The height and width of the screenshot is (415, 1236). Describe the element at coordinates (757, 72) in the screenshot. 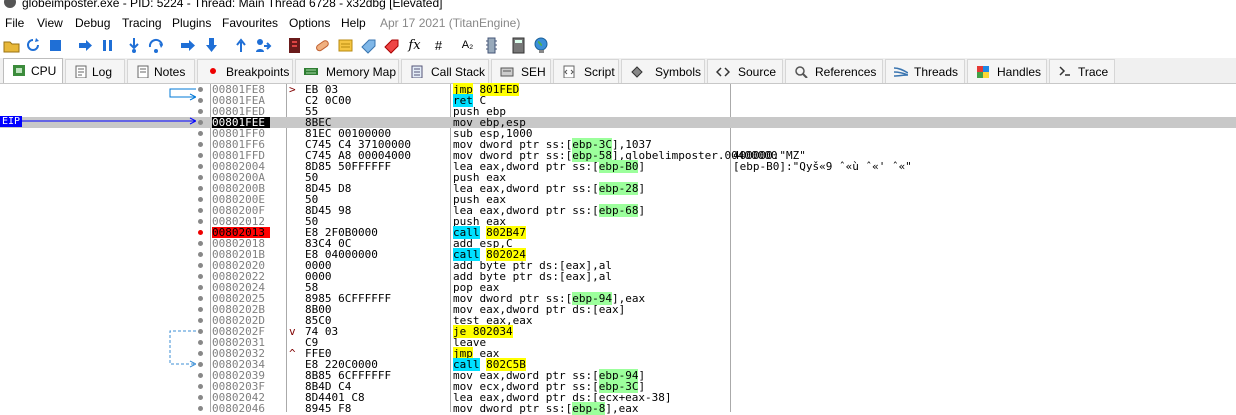

I see `tab-label: Source` at that location.